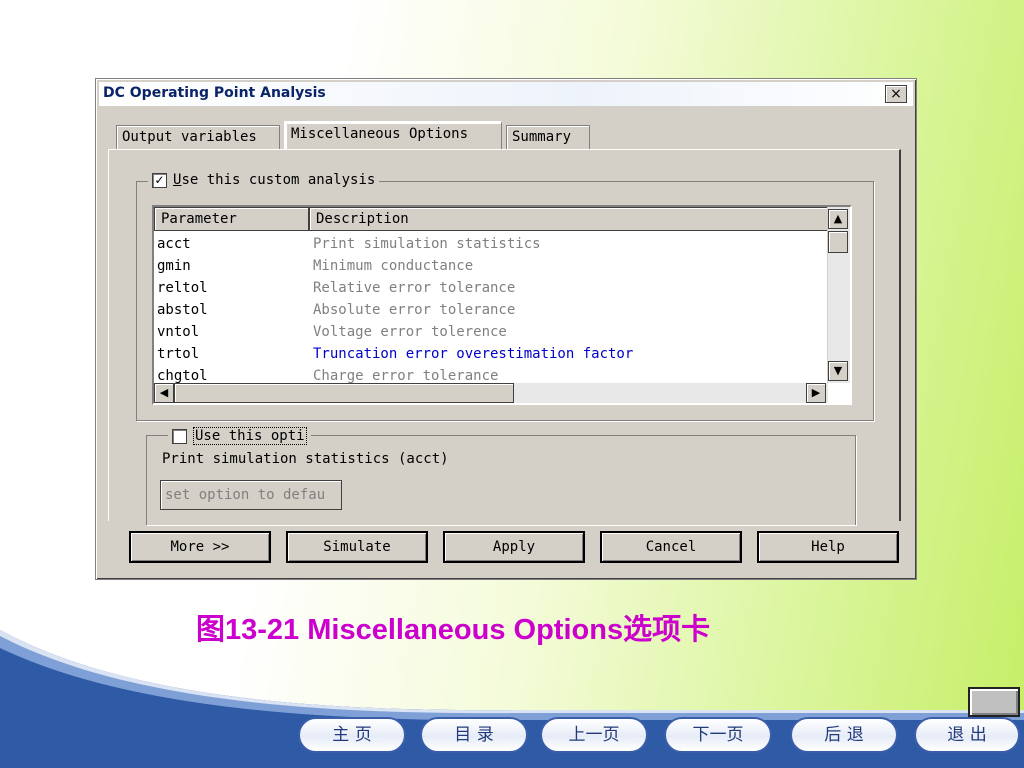 The width and height of the screenshot is (1024, 768). Describe the element at coordinates (198, 137) in the screenshot. I see `tab-output-variables: Output variables` at that location.